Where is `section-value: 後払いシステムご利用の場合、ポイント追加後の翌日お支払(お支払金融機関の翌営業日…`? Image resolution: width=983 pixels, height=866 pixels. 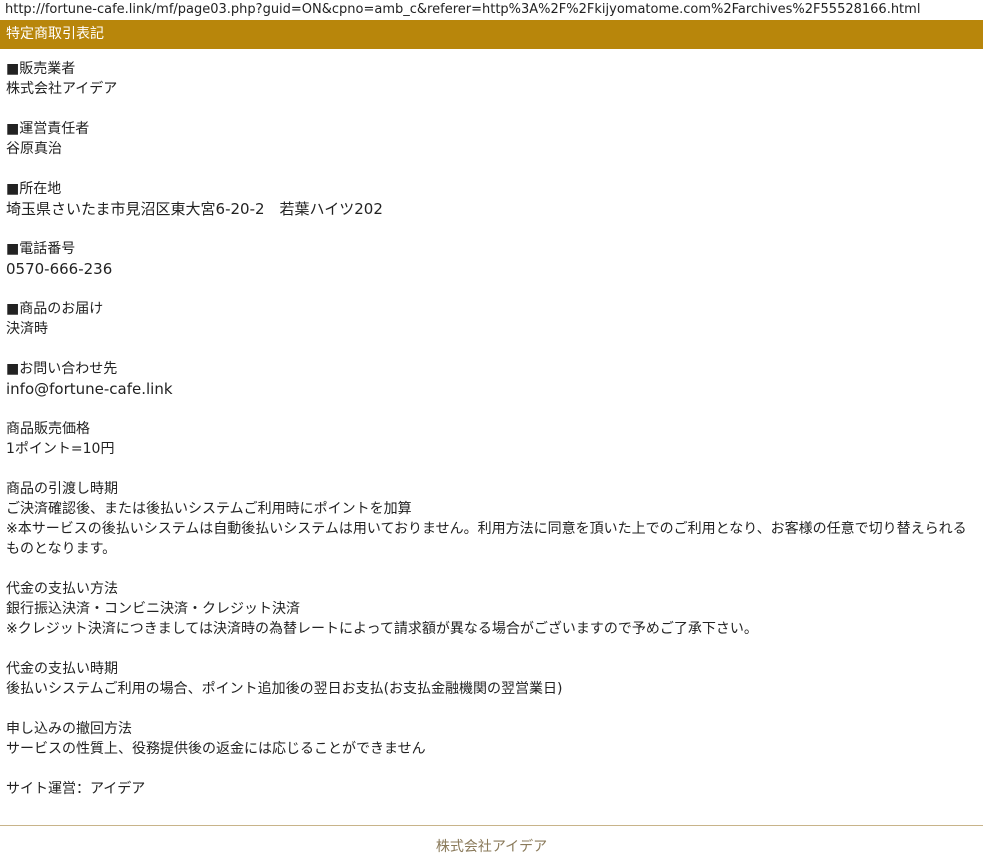 section-value: 後払いシステムご利用の場合、ポイント追加後の翌日お支払(お支払金融機関の翌営業日… is located at coordinates (284, 689).